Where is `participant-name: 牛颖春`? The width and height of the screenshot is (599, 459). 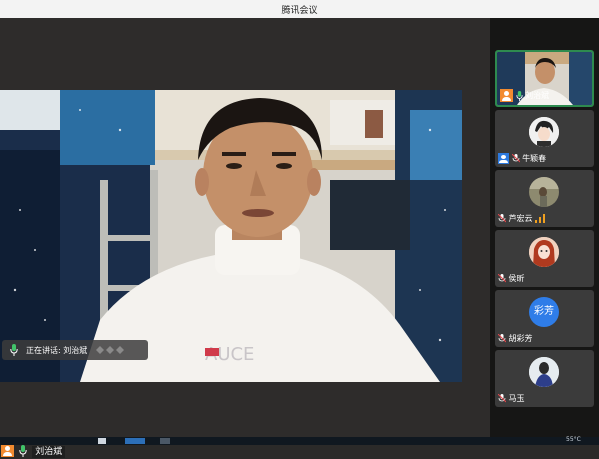
participant-name: 牛颖春 is located at coordinates (534, 158).